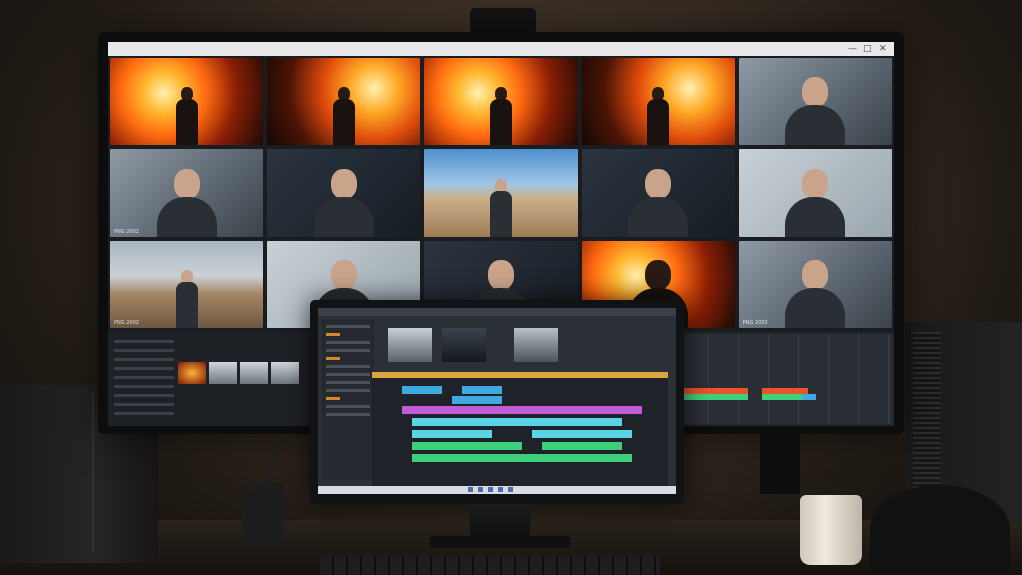  I want to click on clip-thumbnails, so click(238, 373).